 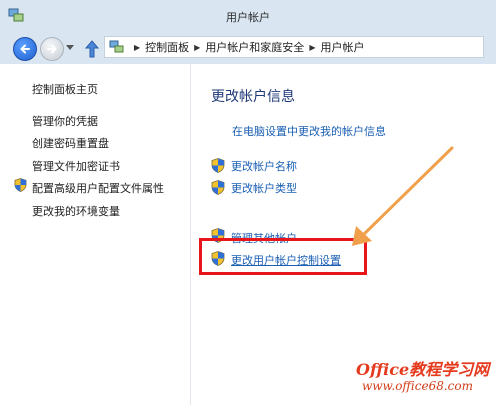 I want to click on window-title: 用户帐户, so click(x=248, y=17).